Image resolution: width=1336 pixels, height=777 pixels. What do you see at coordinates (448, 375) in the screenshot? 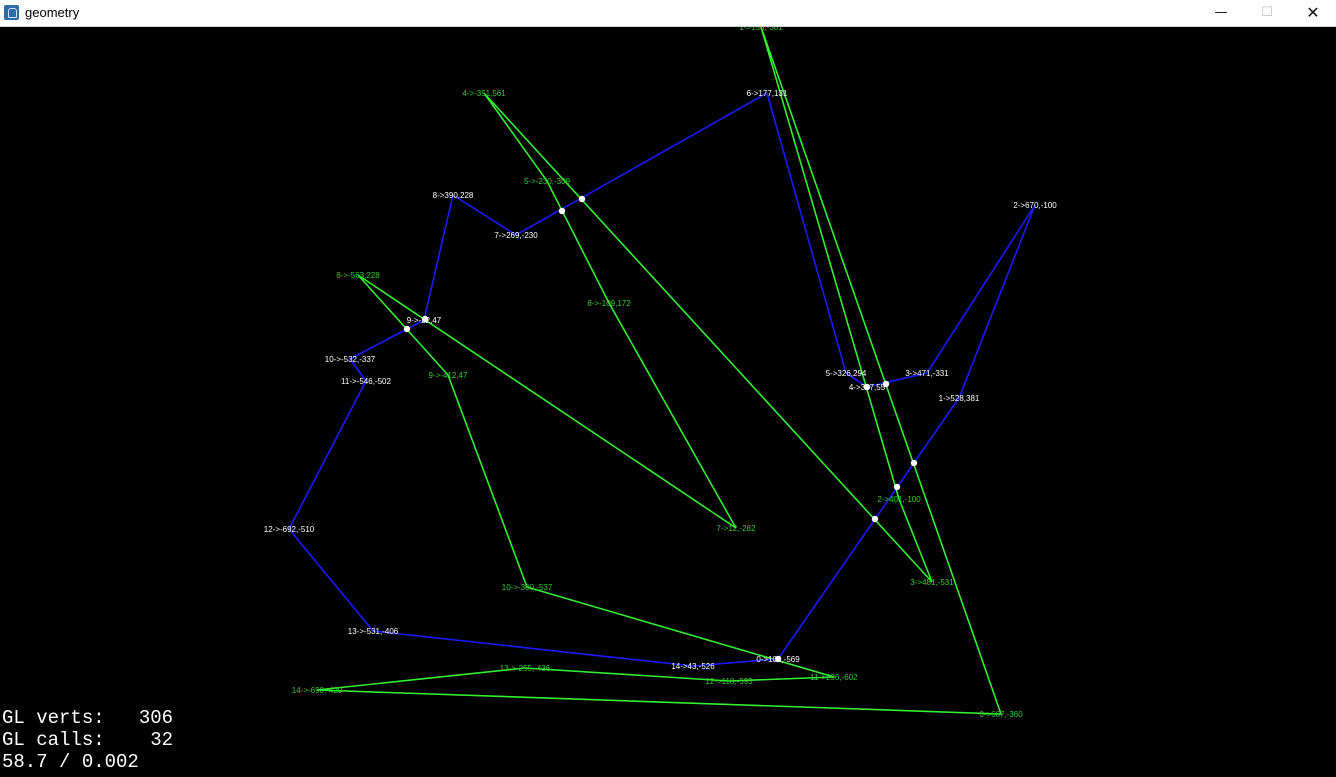
I see `green-vertex-label-9: 9->-412,47` at bounding box center [448, 375].